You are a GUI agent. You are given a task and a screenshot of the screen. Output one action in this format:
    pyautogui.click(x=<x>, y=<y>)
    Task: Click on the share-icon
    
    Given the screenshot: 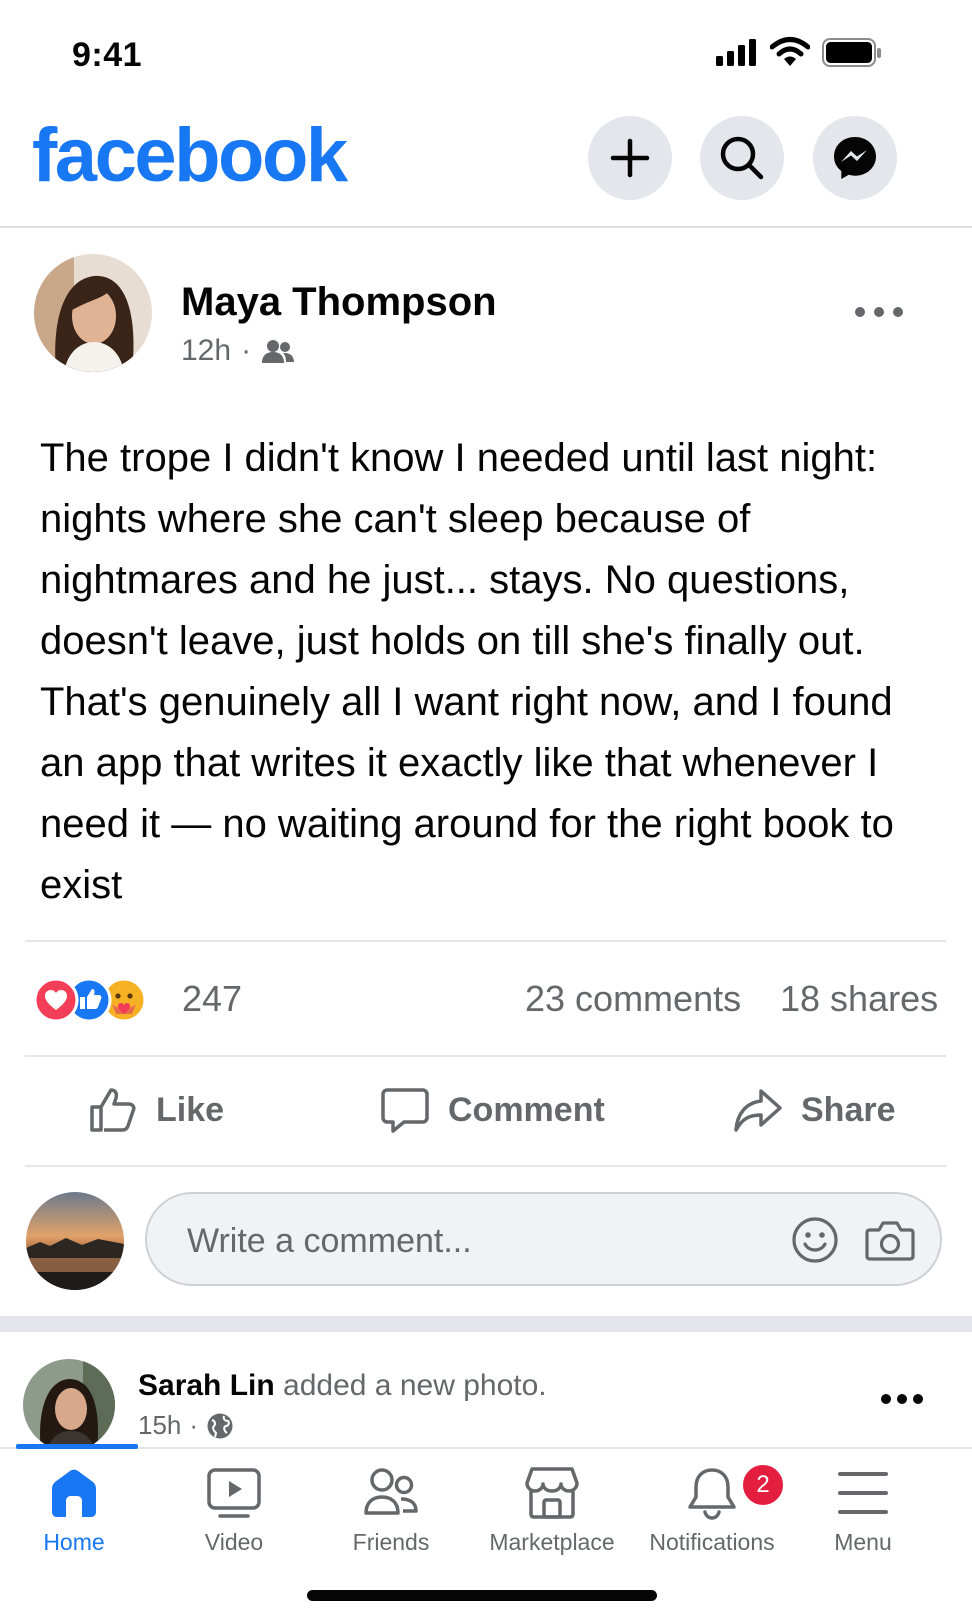 What is the action you would take?
    pyautogui.click(x=758, y=1110)
    